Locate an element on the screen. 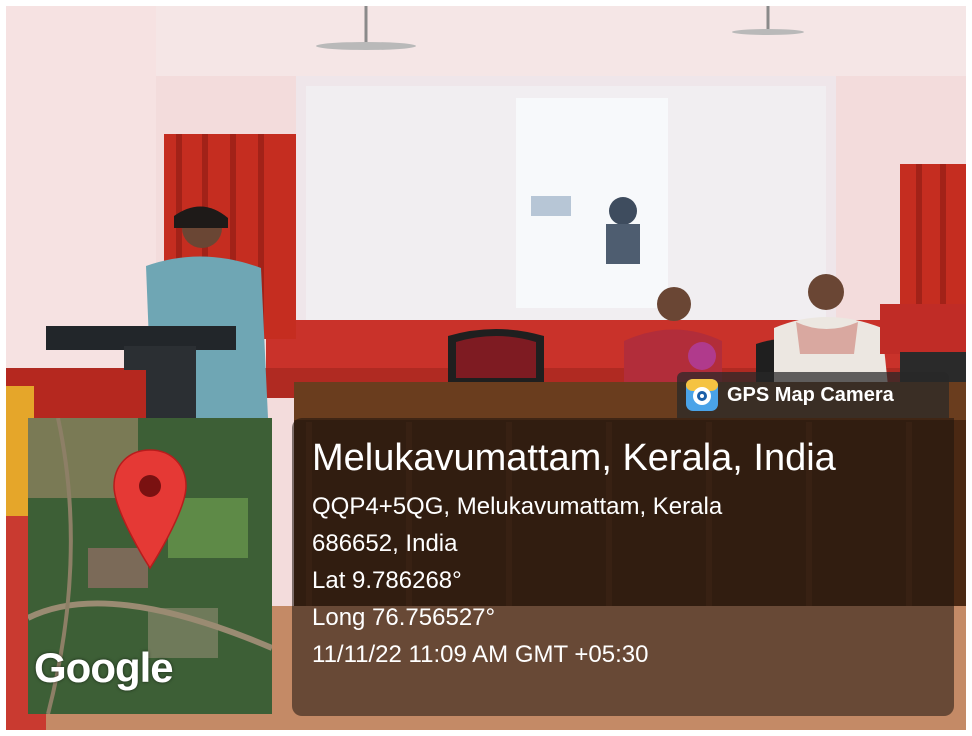 This screenshot has width=972, height=736. timestamp: 11/11/22 11:09 AM GMT +05:30 is located at coordinates (480, 654).